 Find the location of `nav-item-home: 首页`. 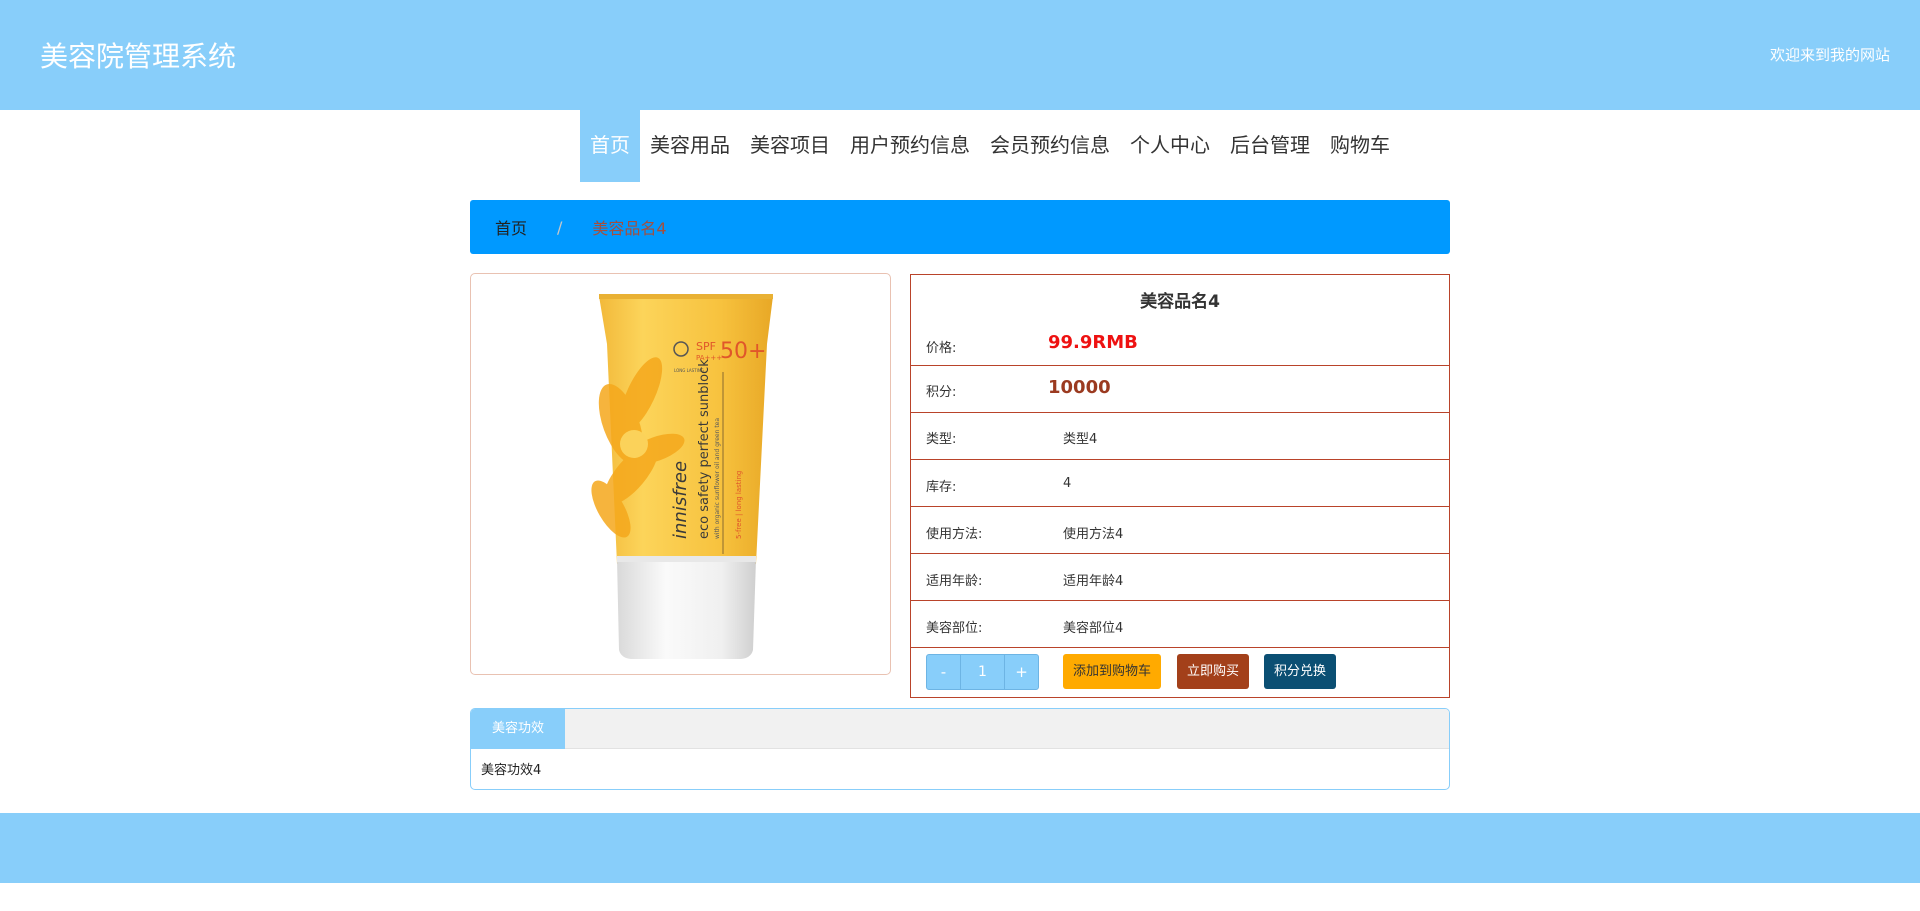

nav-item-home: 首页 is located at coordinates (610, 146).